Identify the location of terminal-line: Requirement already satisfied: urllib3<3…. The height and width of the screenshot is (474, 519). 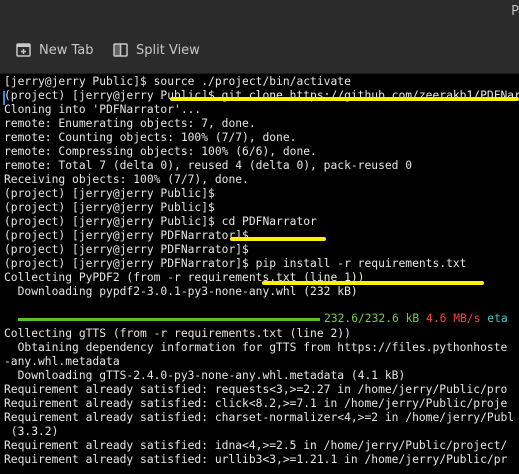
(256, 459).